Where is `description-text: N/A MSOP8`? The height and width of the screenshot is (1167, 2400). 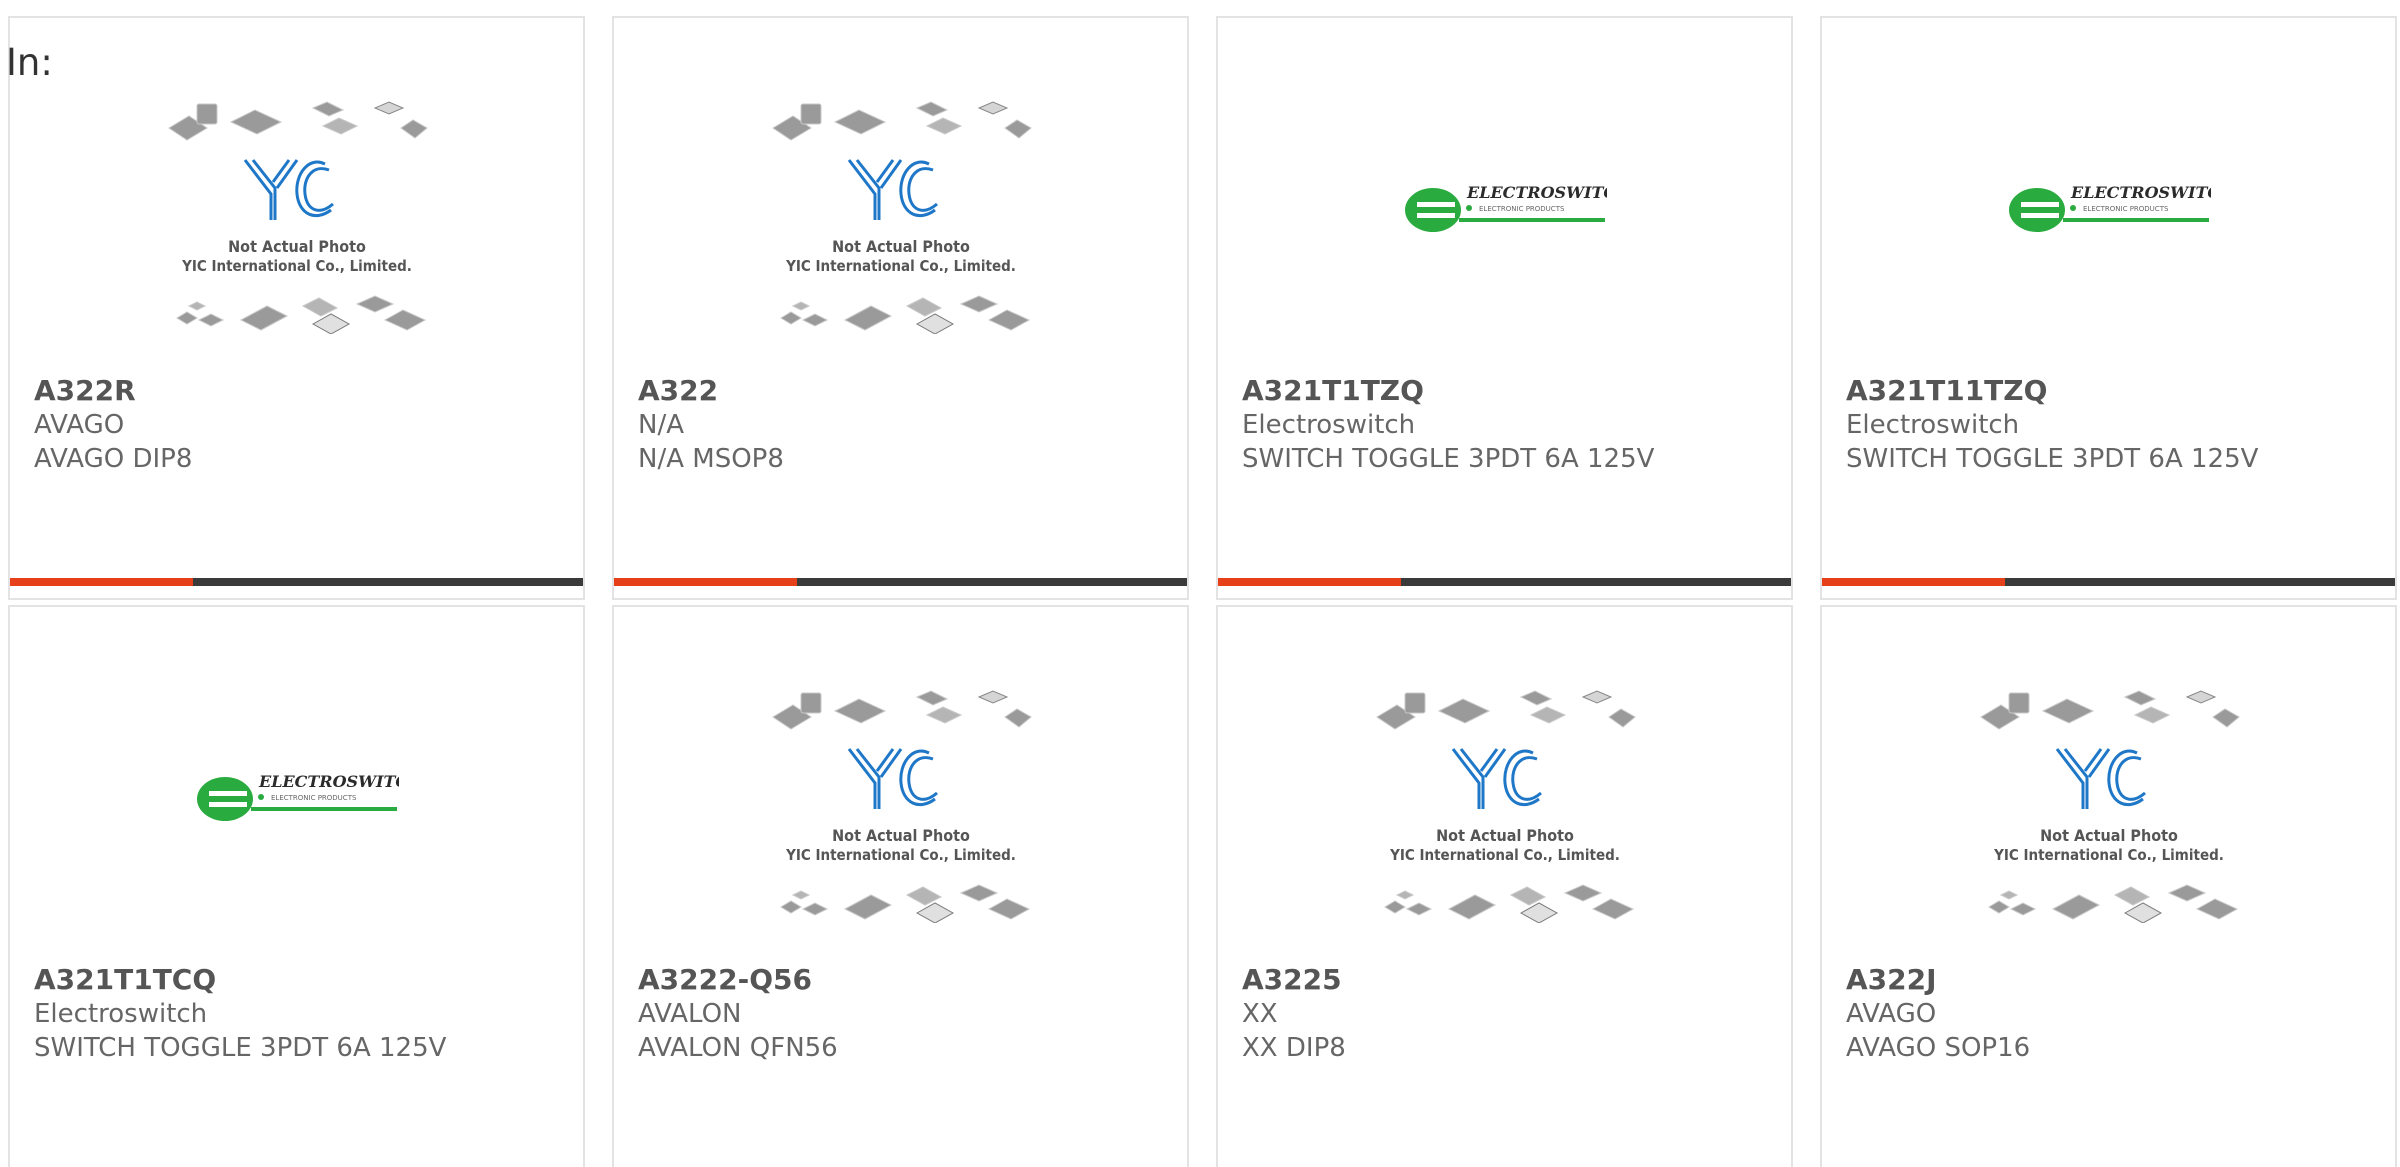
description-text: N/A MSOP8 is located at coordinates (711, 459).